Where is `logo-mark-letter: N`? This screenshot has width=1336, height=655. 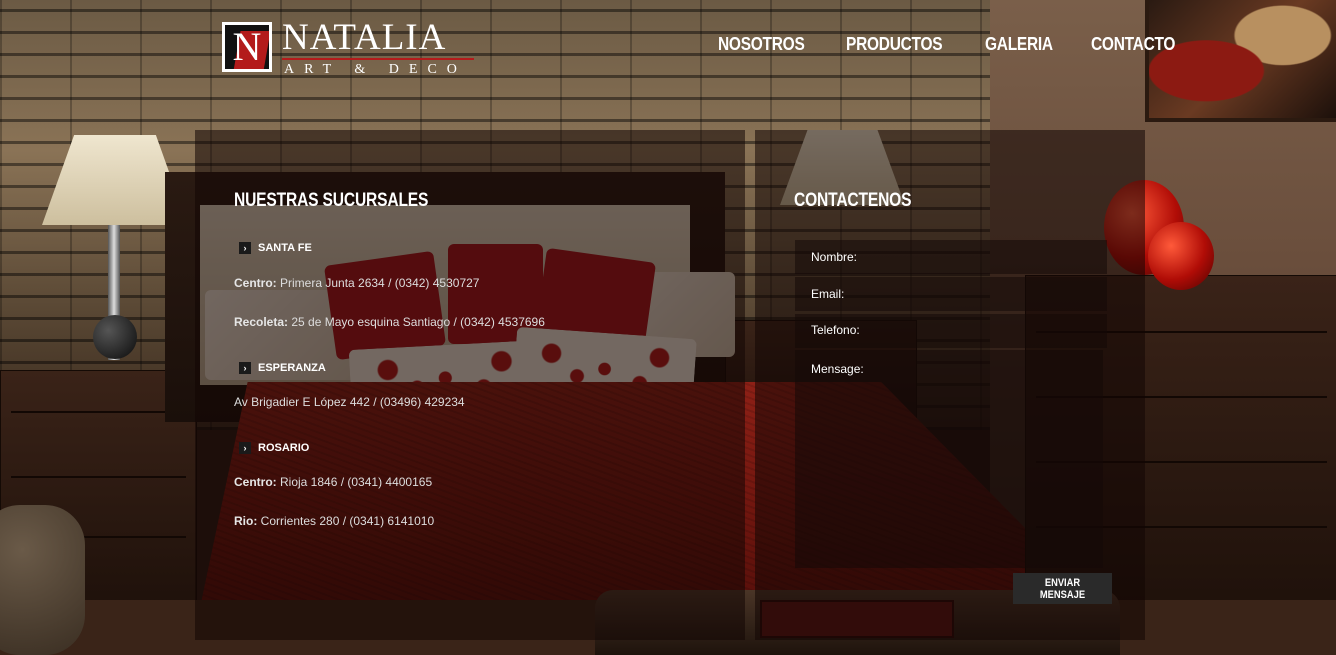 logo-mark-letter: N is located at coordinates (247, 46).